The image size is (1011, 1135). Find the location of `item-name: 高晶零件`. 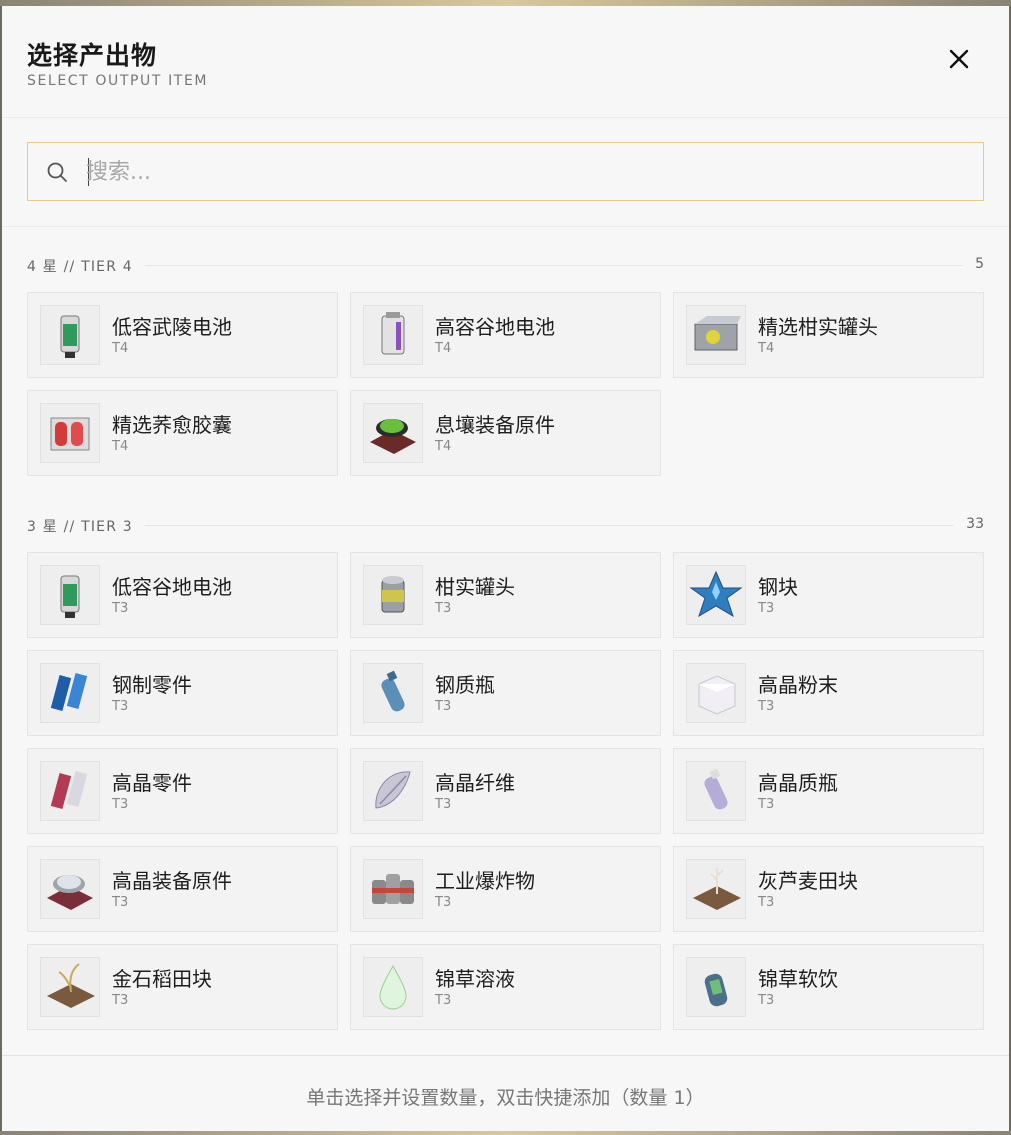

item-name: 高晶零件 is located at coordinates (152, 783).